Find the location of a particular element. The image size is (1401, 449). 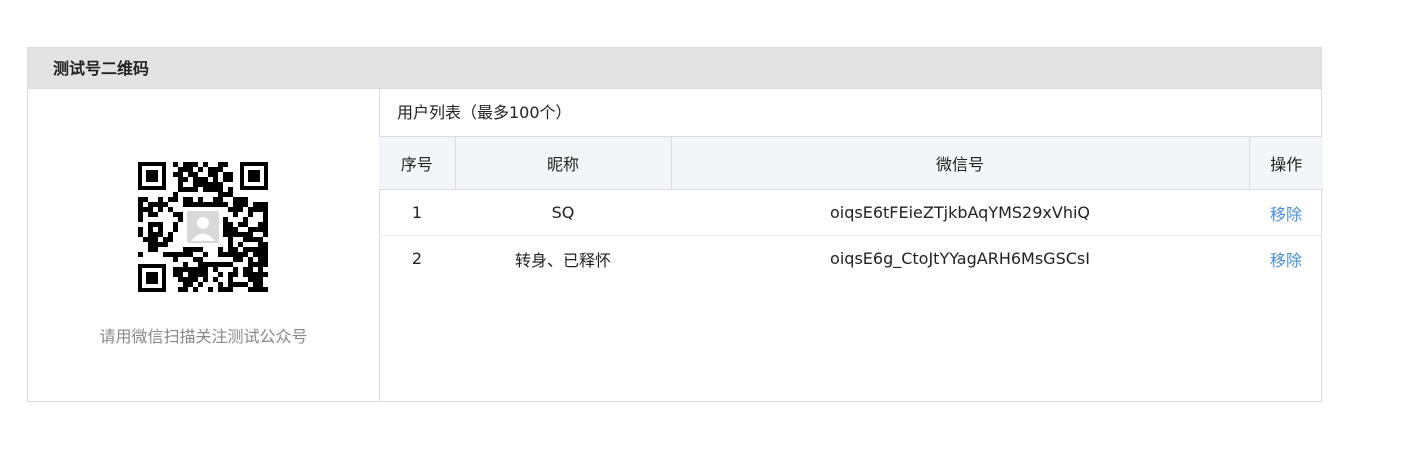

row-wechat-id: oiqsE6g_CtoJtYYagARH6MsGSCsI is located at coordinates (960, 258).